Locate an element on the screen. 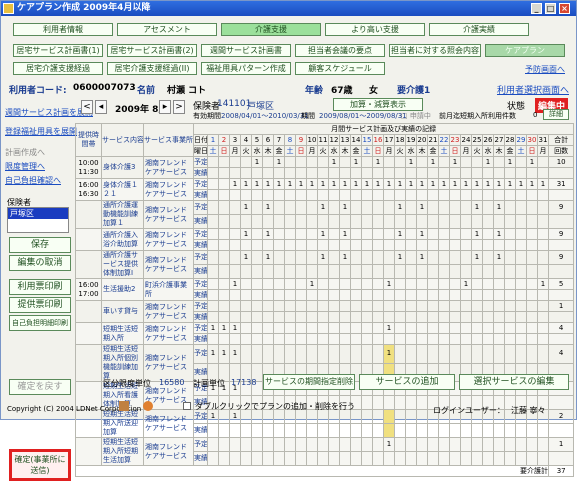  delete-period-button: サービスの期間指定削除 is located at coordinates (309, 382).